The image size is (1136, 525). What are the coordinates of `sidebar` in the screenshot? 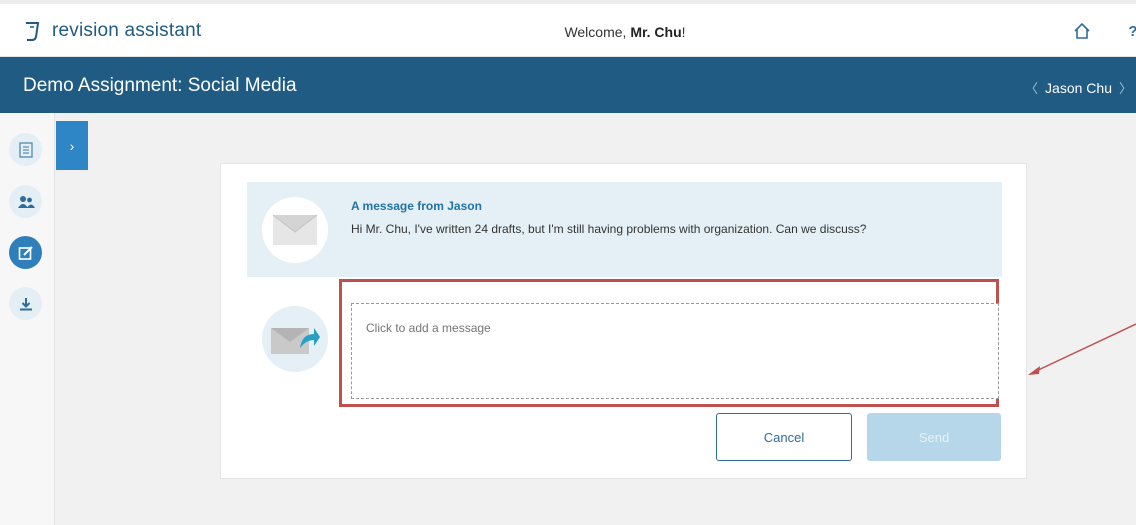 It's located at (27, 319).